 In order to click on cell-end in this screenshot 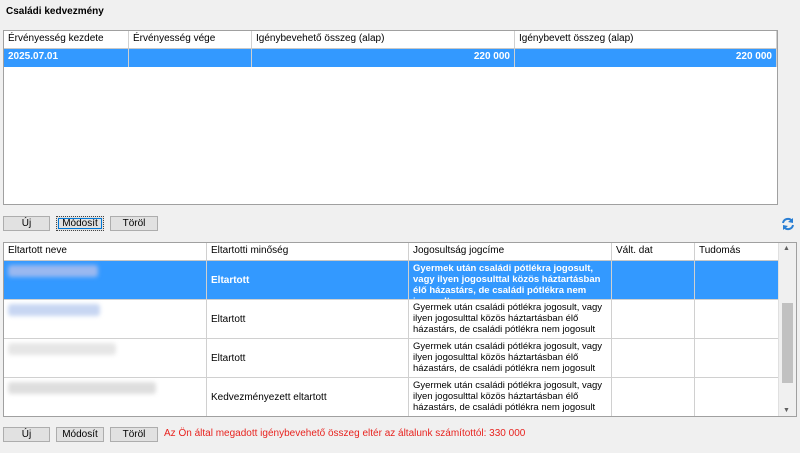, I will do `click(190, 58)`.